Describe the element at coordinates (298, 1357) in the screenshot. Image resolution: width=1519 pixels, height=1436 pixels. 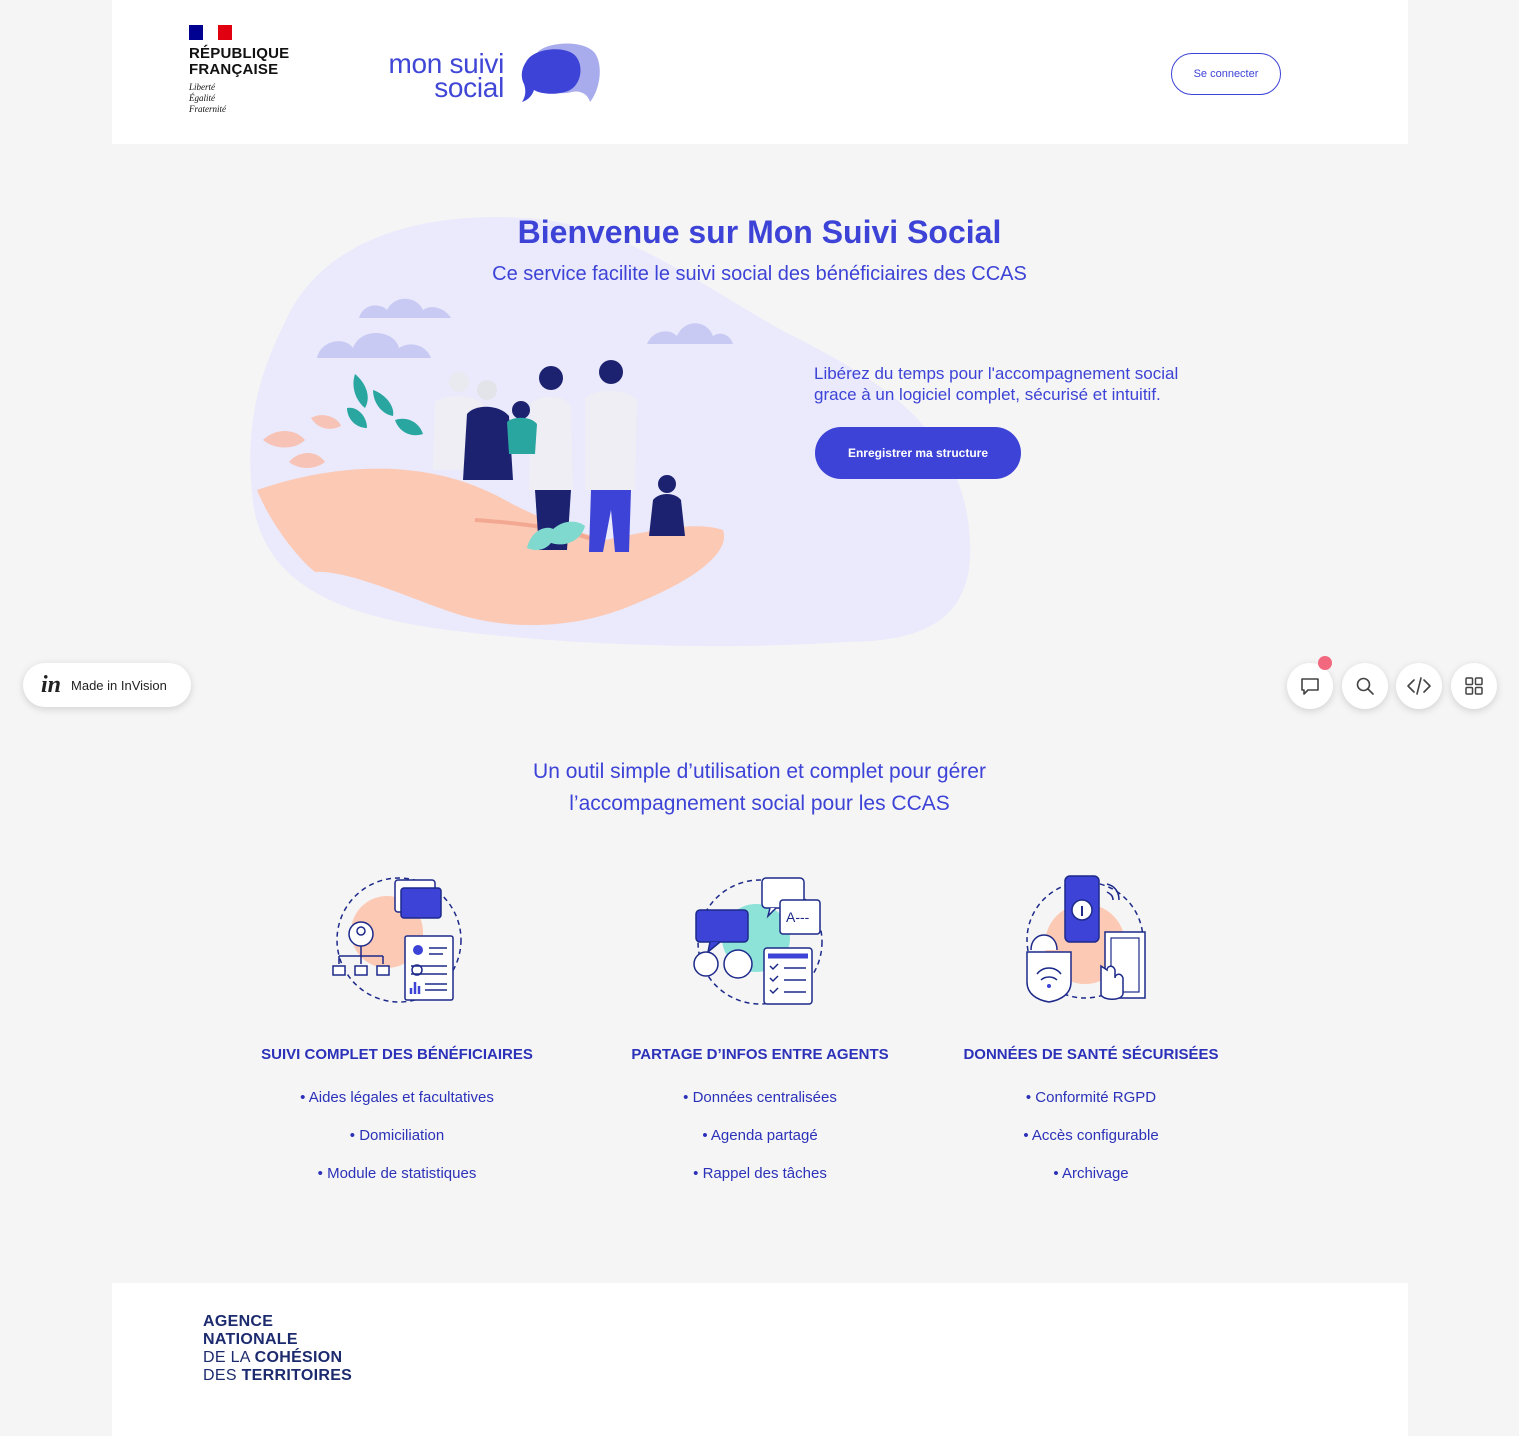
I see `anct-word: COHÉSION` at that location.